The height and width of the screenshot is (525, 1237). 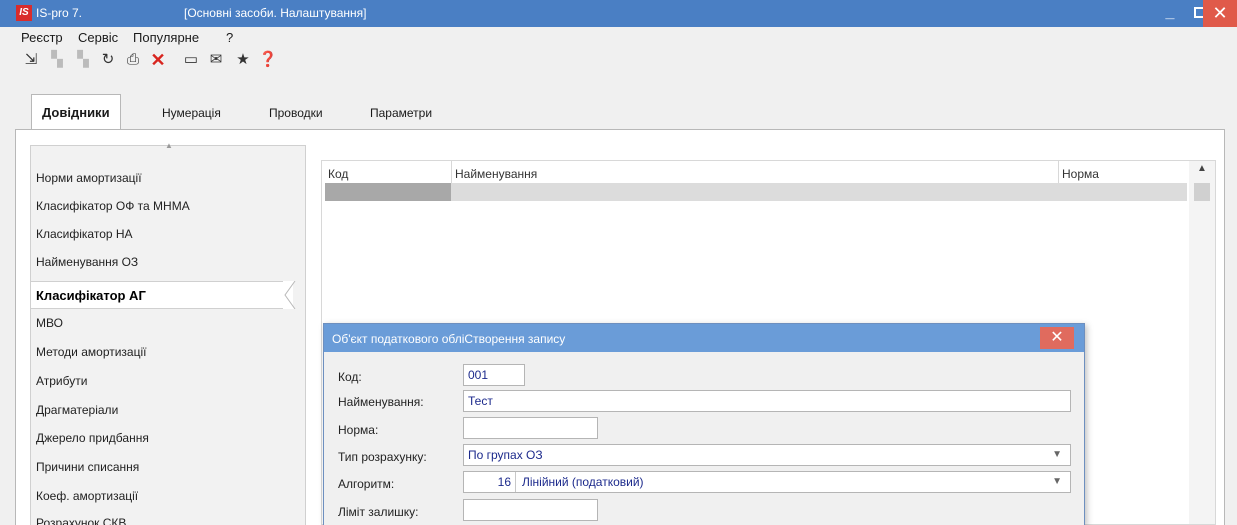 I want to click on scroll-up-icon: ▲, so click(x=1202, y=168).